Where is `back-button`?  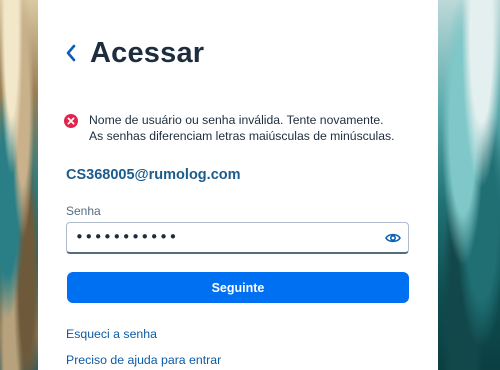 back-button is located at coordinates (71, 53).